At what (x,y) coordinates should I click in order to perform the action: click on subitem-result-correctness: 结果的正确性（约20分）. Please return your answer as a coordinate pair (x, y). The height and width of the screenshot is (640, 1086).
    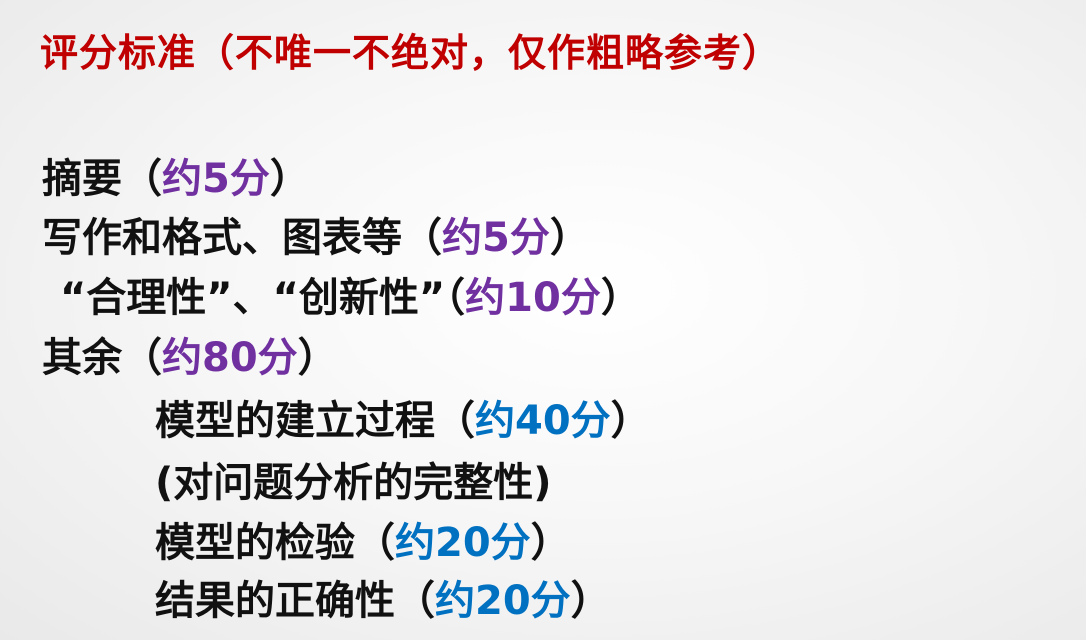
    Looking at the image, I should click on (383, 601).